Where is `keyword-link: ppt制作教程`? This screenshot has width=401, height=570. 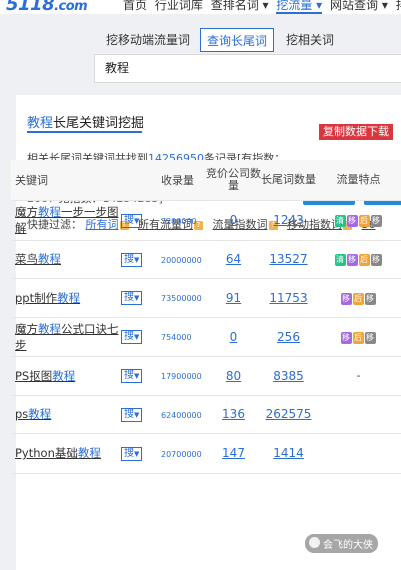
keyword-link: ppt制作教程 is located at coordinates (47, 298).